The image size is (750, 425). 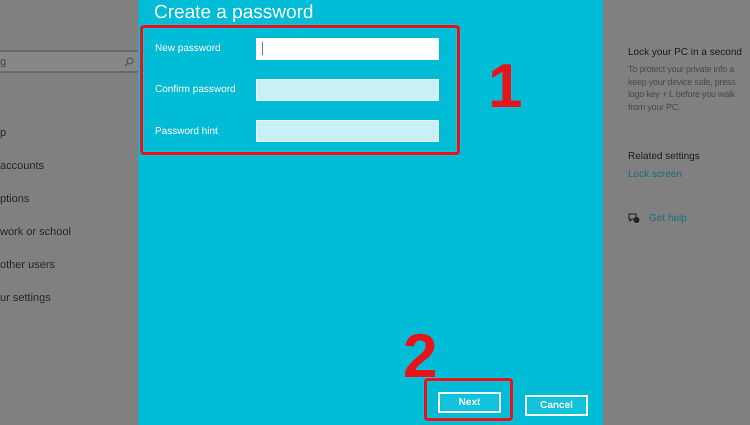 What do you see at coordinates (69, 61) in the screenshot?
I see `search-field: g` at bounding box center [69, 61].